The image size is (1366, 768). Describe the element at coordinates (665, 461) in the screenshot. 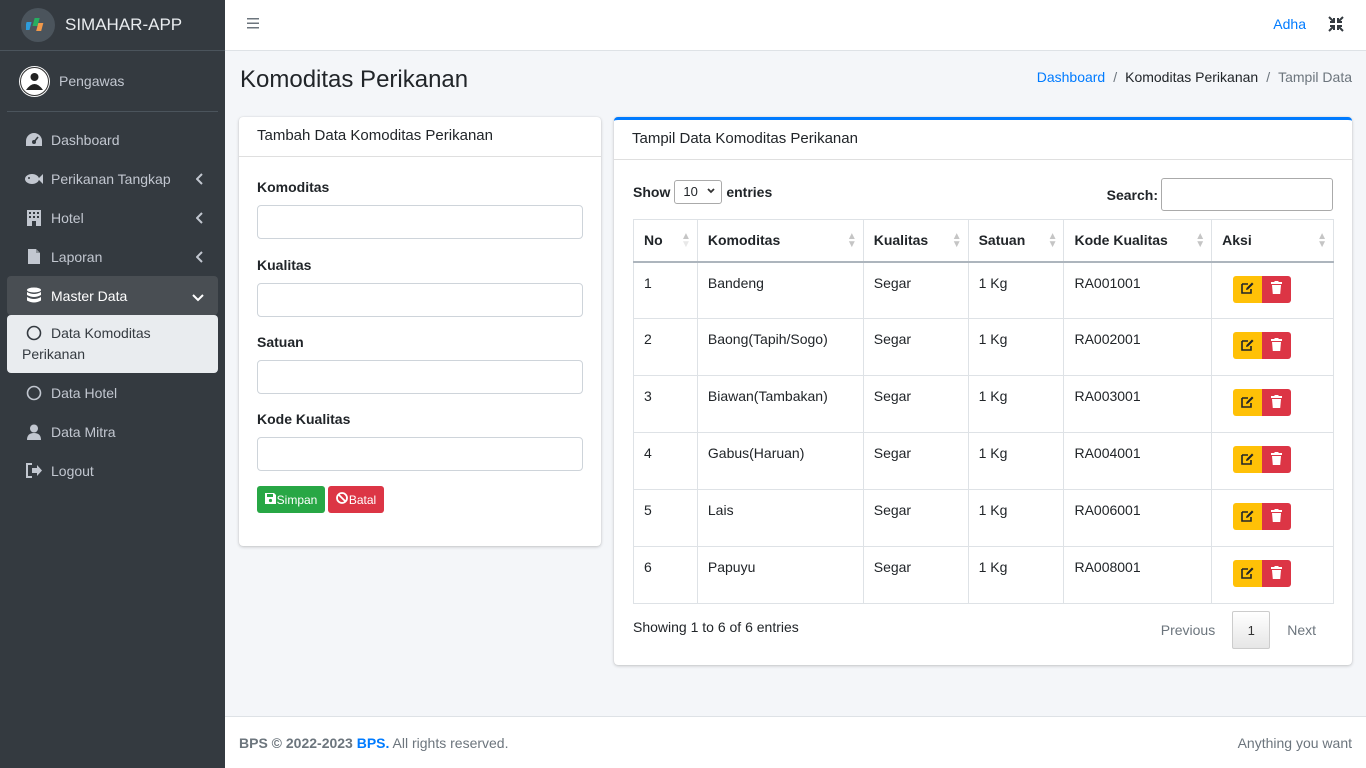

I see `cell-no: 4` at that location.